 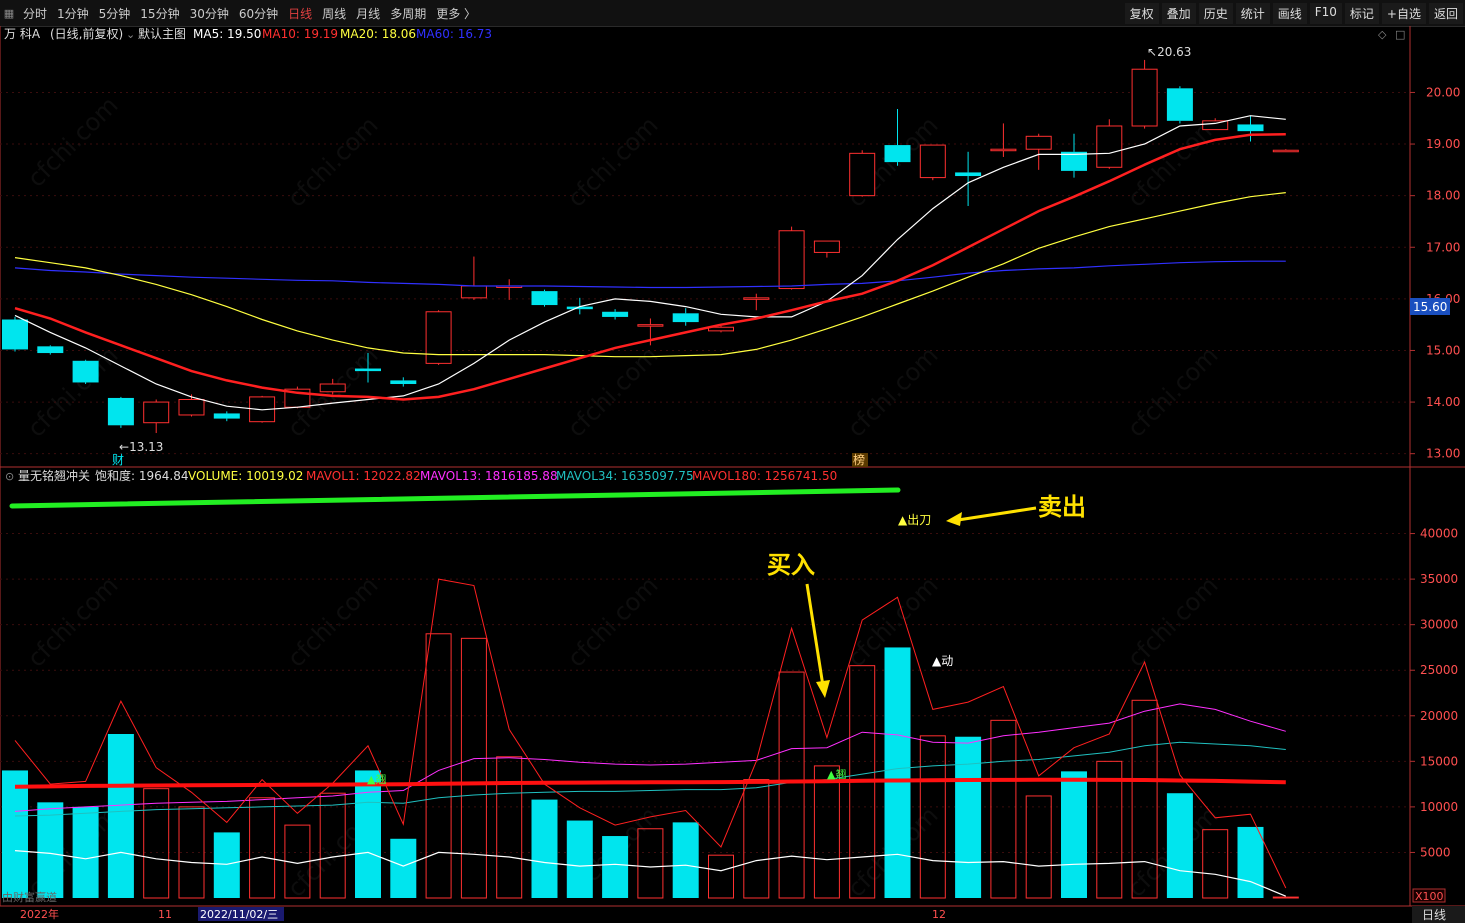 What do you see at coordinates (954, 519) in the screenshot?
I see `sell-arrow-head` at bounding box center [954, 519].